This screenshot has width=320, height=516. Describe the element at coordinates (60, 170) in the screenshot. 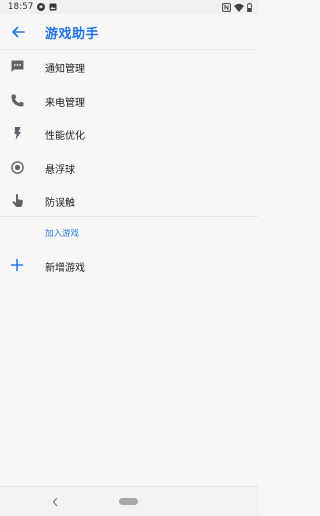

I see `menu-item-label: 悬浮球` at that location.